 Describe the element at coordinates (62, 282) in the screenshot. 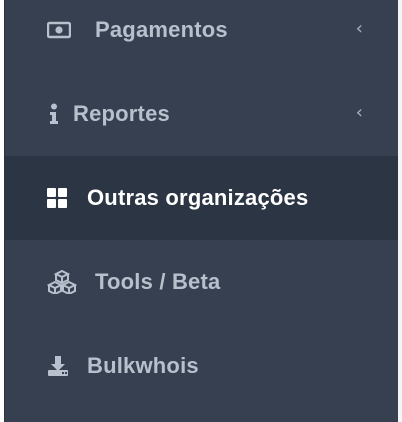

I see `cubes-icon` at that location.